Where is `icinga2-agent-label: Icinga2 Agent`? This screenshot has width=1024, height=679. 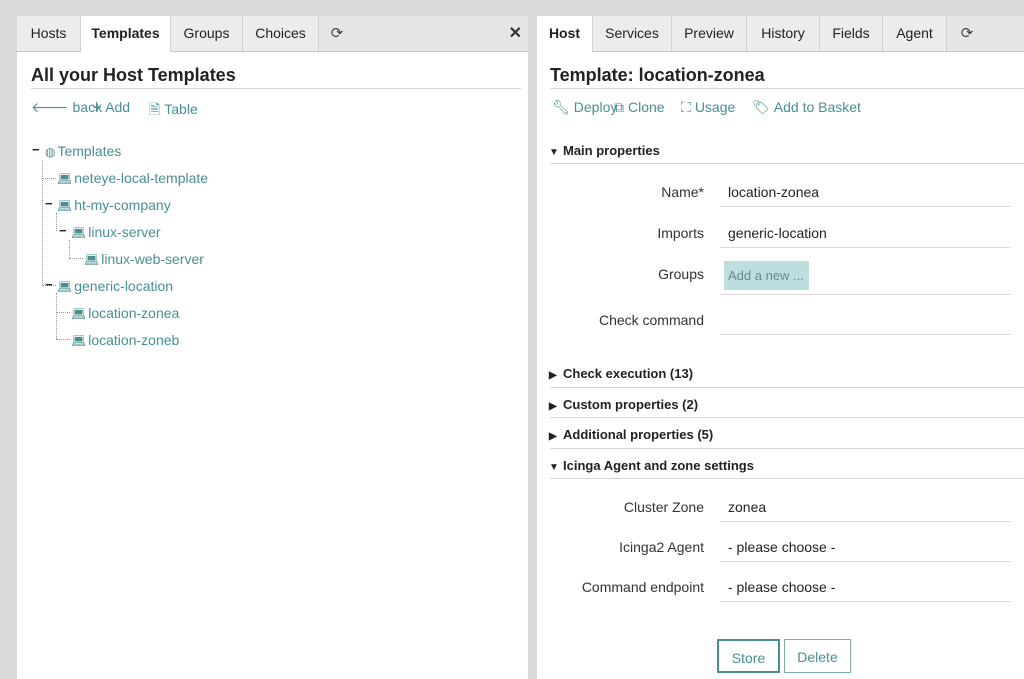 icinga2-agent-label: Icinga2 Agent is located at coordinates (661, 547).